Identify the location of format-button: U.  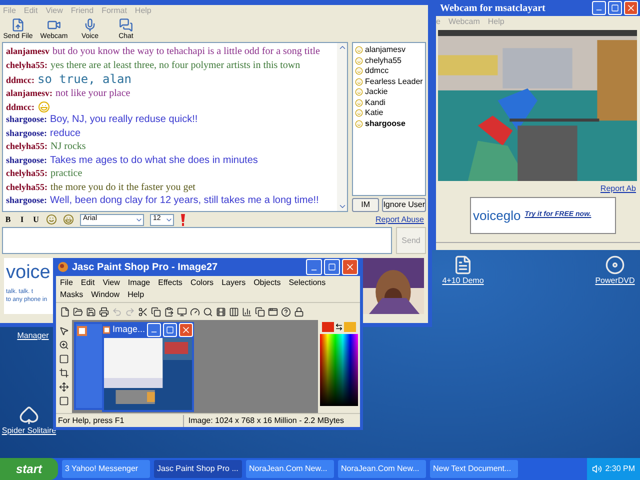
(36, 220).